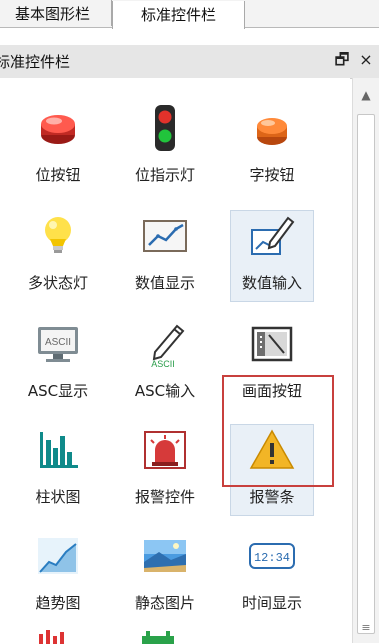  I want to click on item-label: ASC显示, so click(58, 391).